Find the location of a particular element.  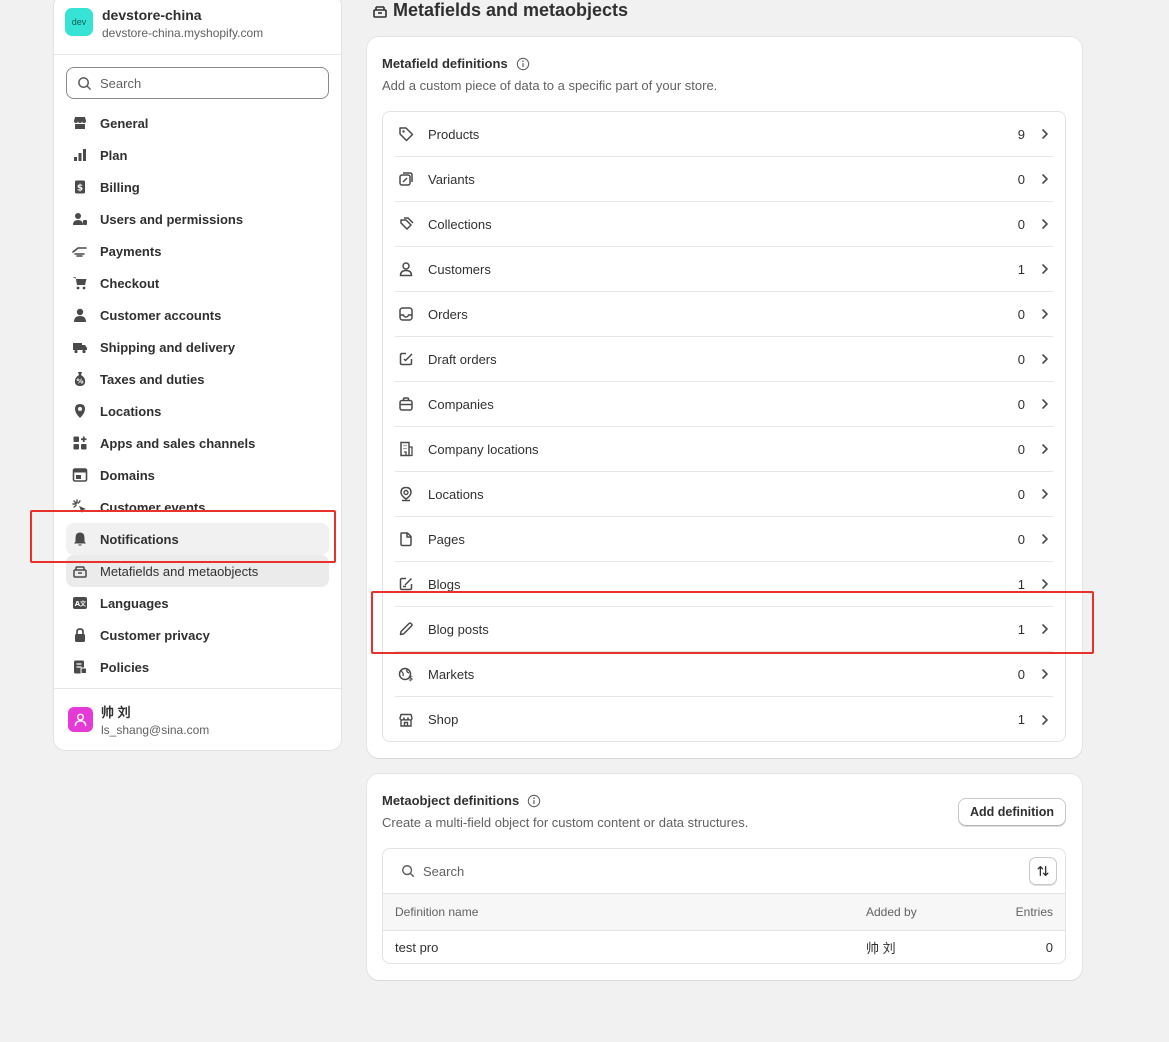

avatar is located at coordinates (80, 719).